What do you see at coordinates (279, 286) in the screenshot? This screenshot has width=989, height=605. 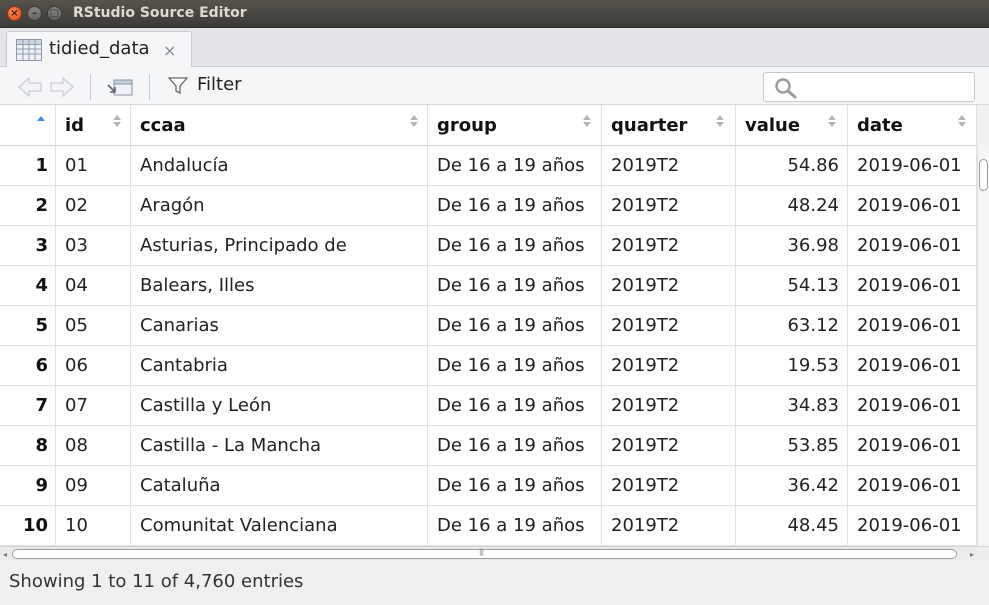 I see `cell-ccaa: Balears, Illes` at bounding box center [279, 286].